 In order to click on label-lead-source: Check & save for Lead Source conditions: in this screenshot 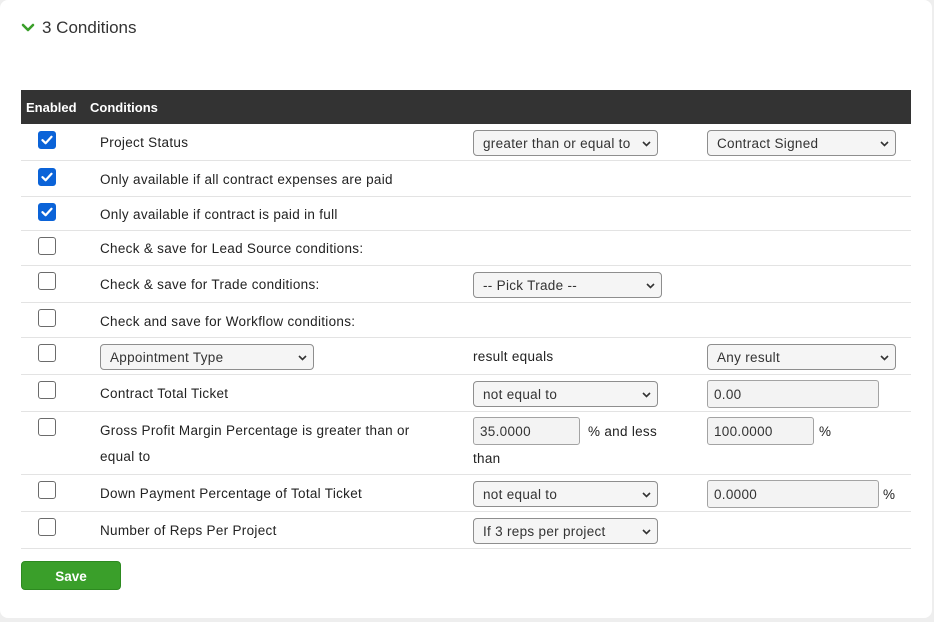, I will do `click(232, 248)`.